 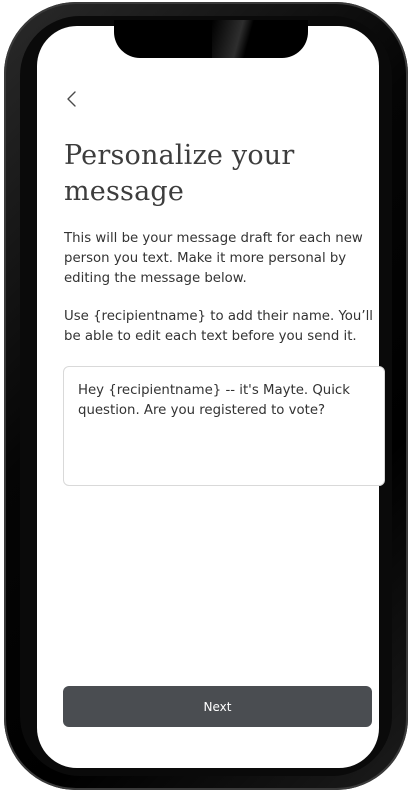 I want to click on next-button: Next, so click(x=217, y=706).